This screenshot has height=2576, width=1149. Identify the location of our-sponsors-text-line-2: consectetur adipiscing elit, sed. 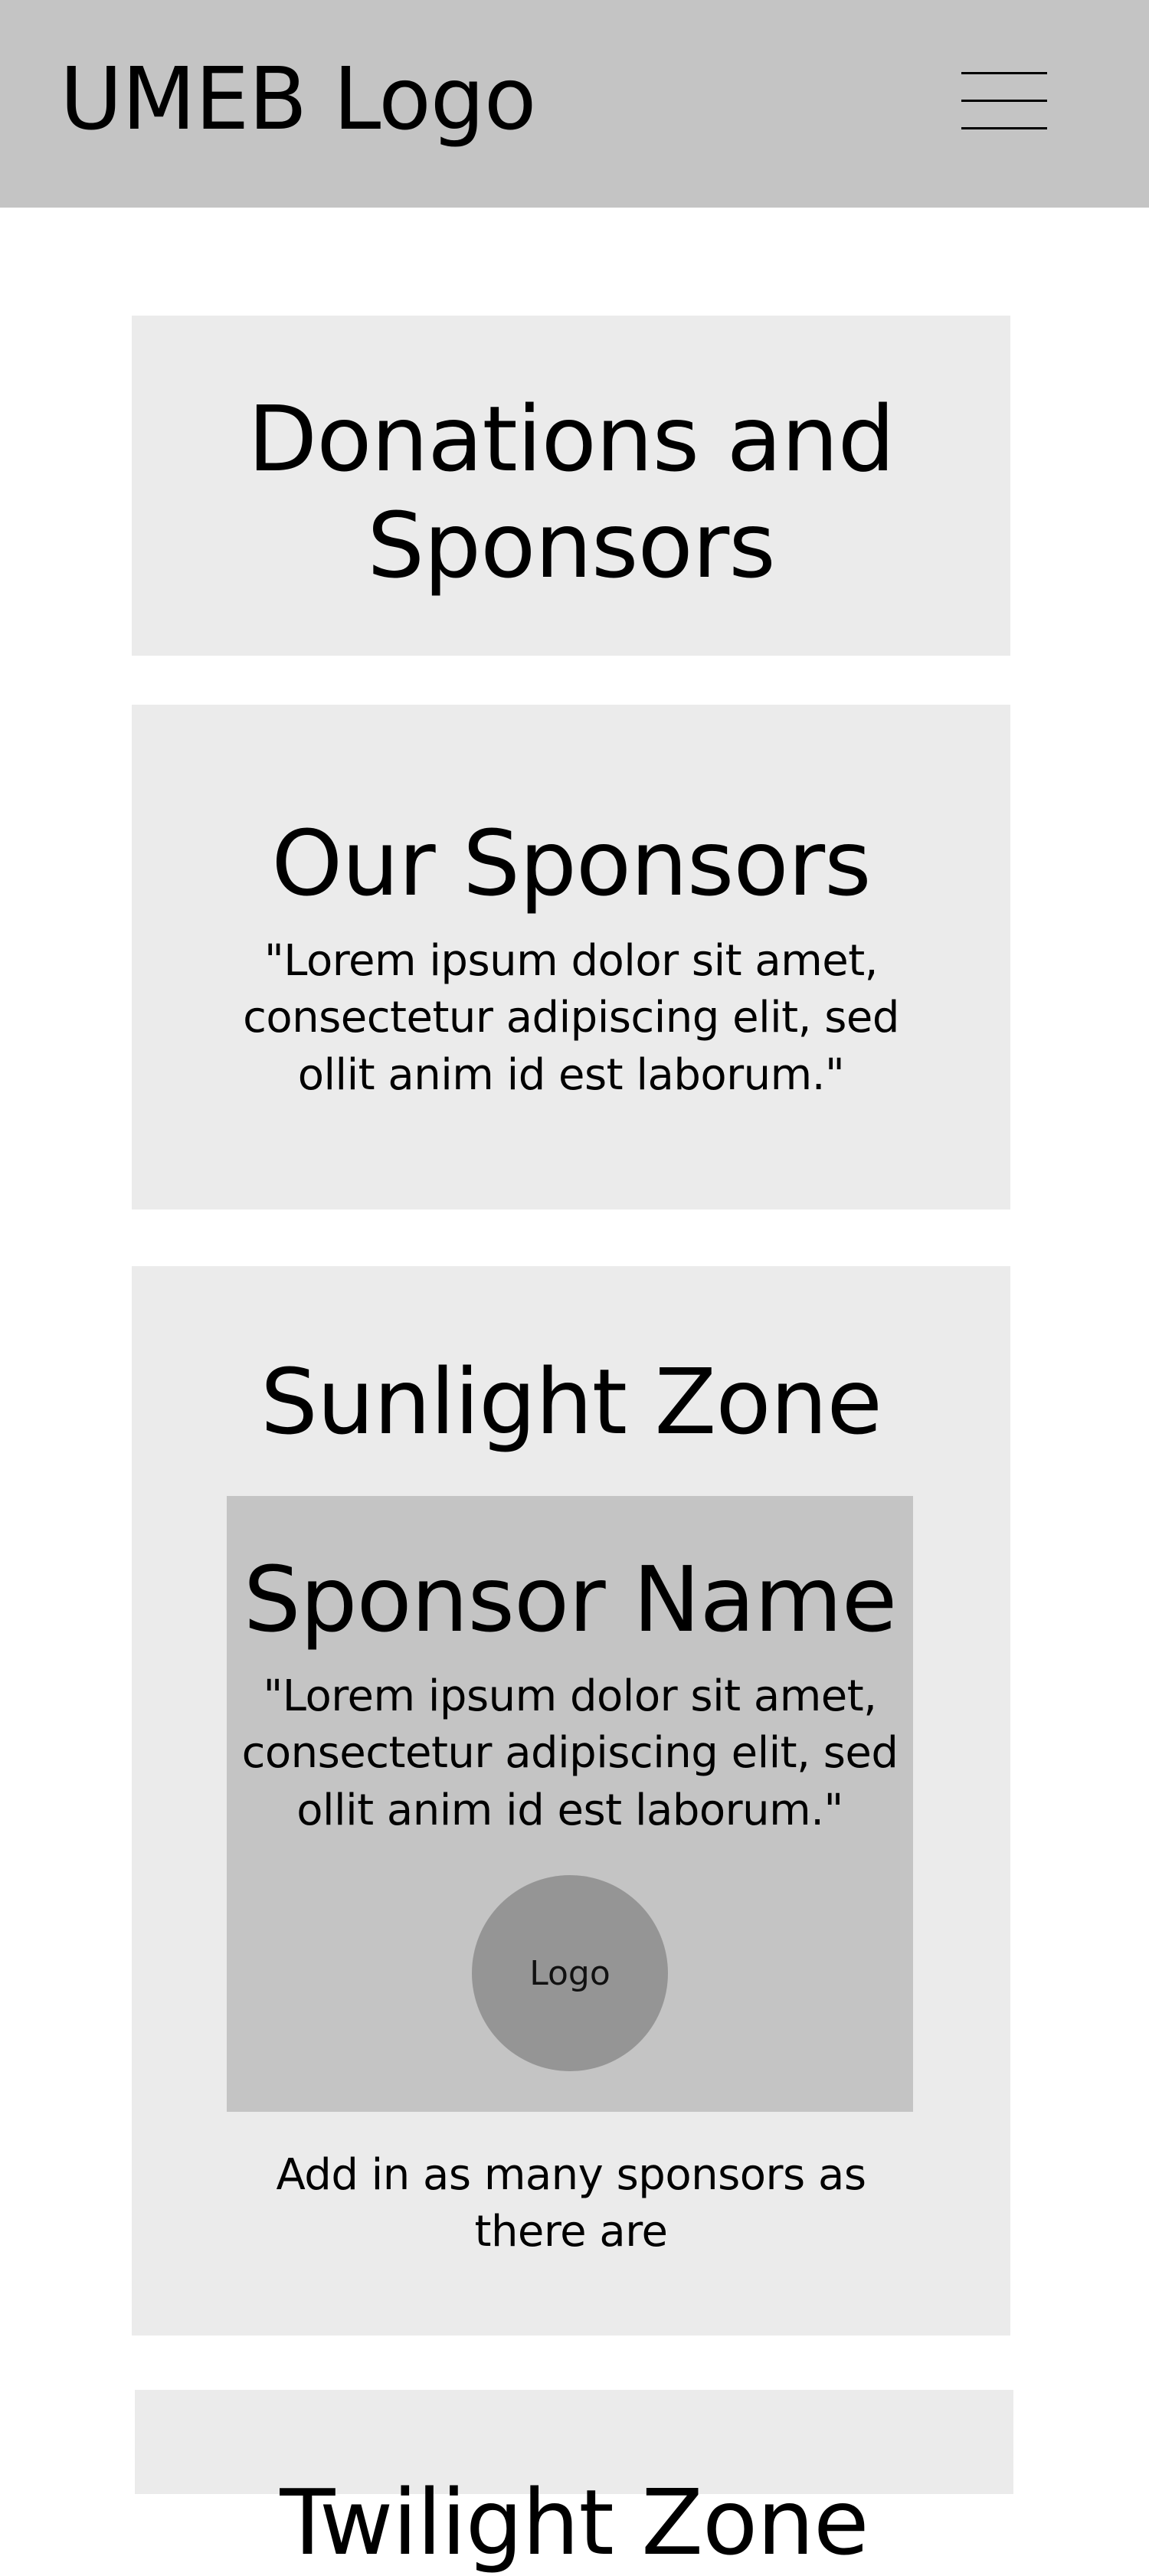
(571, 1018).